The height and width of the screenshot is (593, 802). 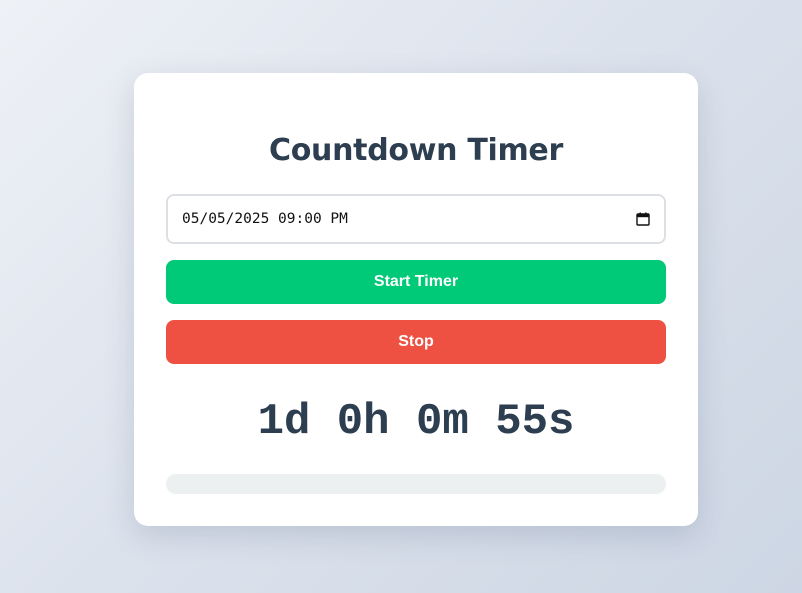 I want to click on progress-bar, so click(x=416, y=484).